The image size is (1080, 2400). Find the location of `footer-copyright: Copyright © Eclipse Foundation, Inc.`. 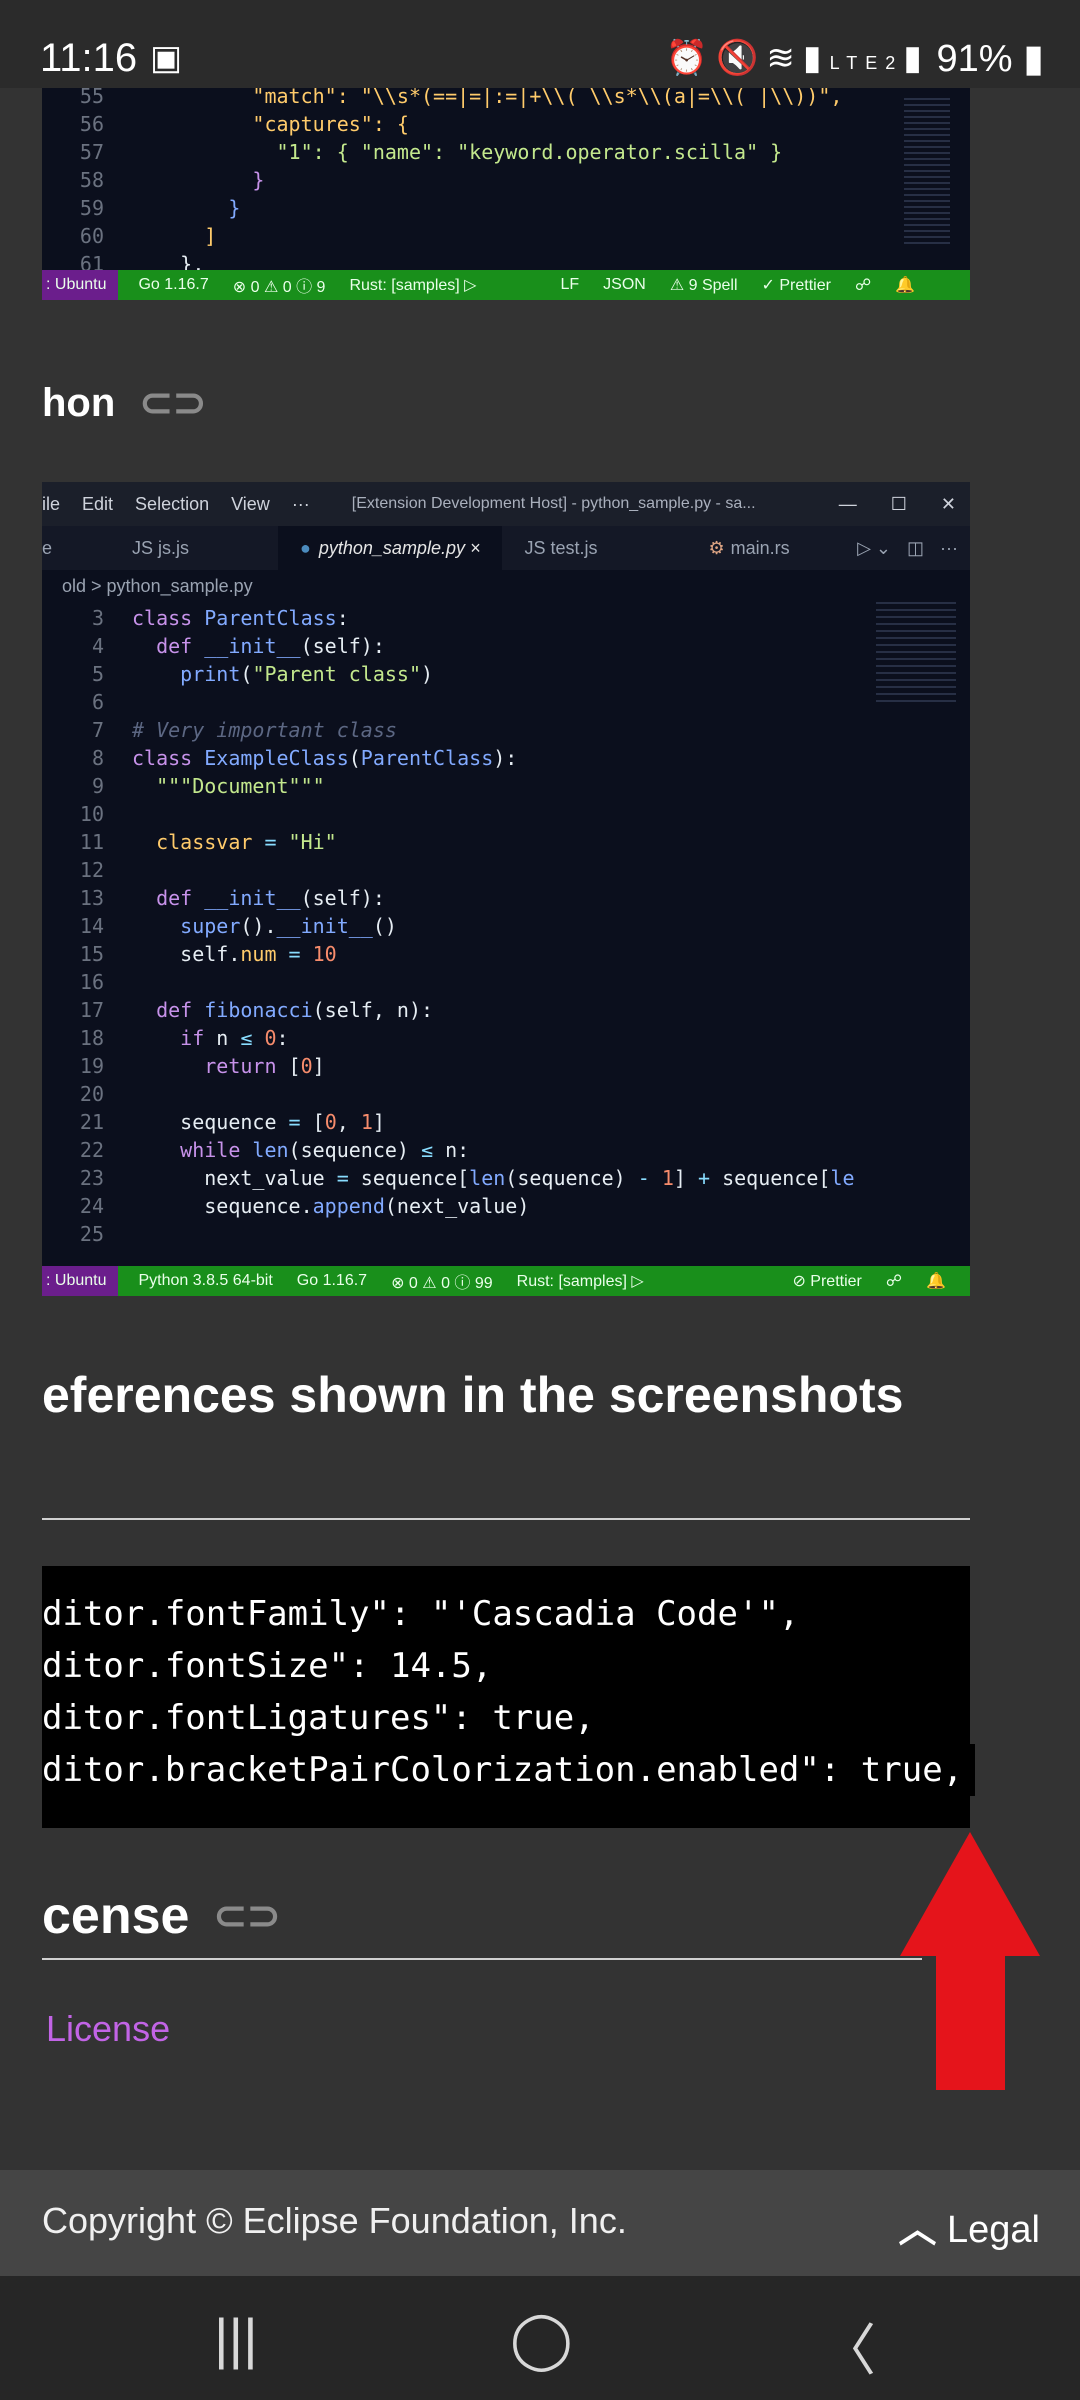

footer-copyright: Copyright © Eclipse Foundation, Inc. is located at coordinates (334, 2220).